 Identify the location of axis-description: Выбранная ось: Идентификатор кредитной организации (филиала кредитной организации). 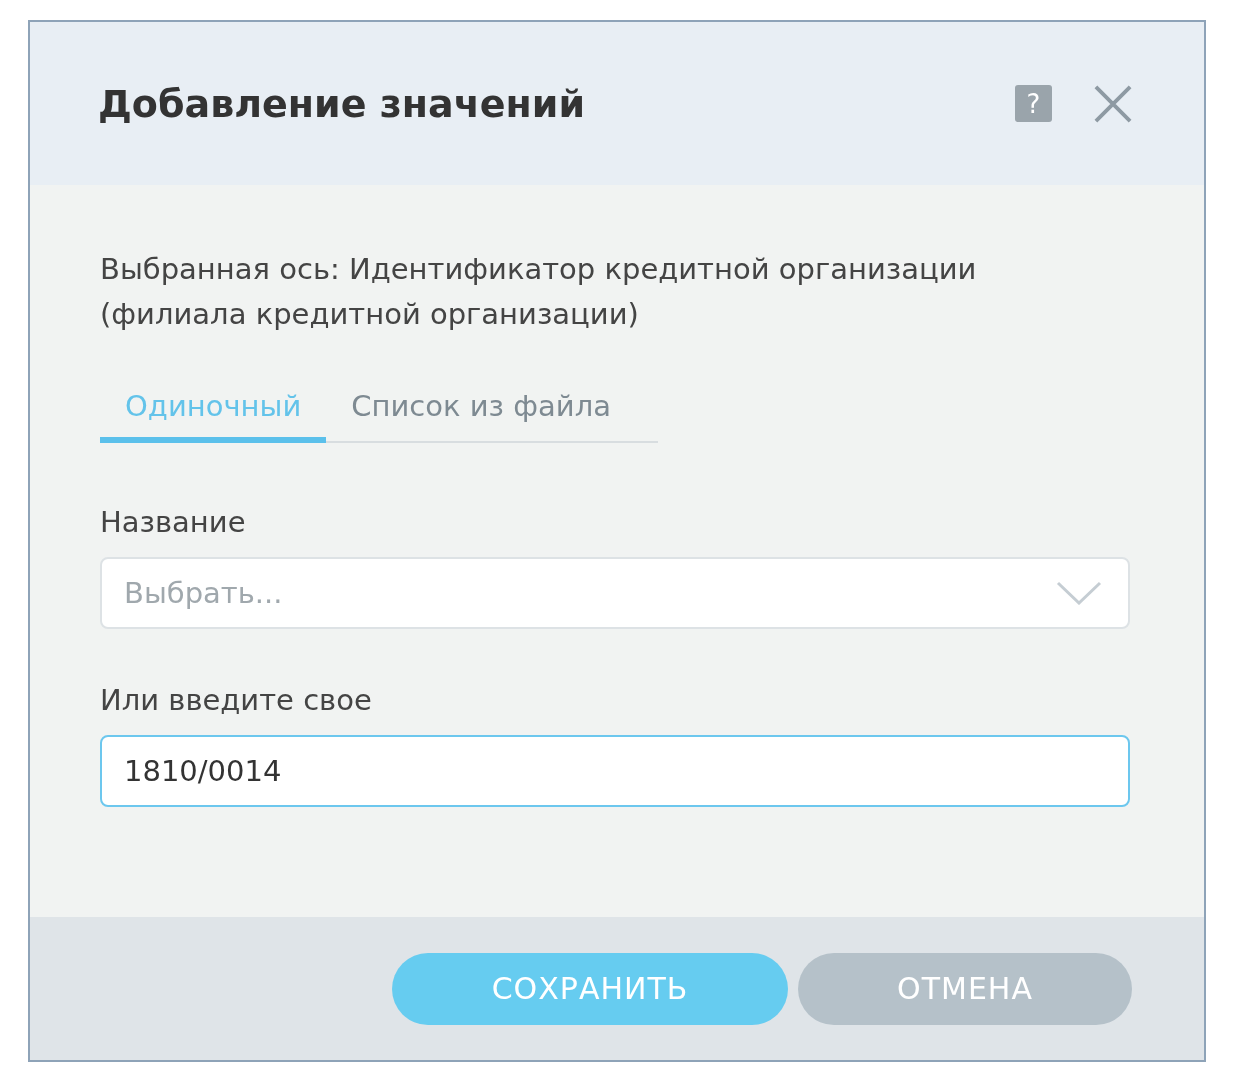
(539, 292).